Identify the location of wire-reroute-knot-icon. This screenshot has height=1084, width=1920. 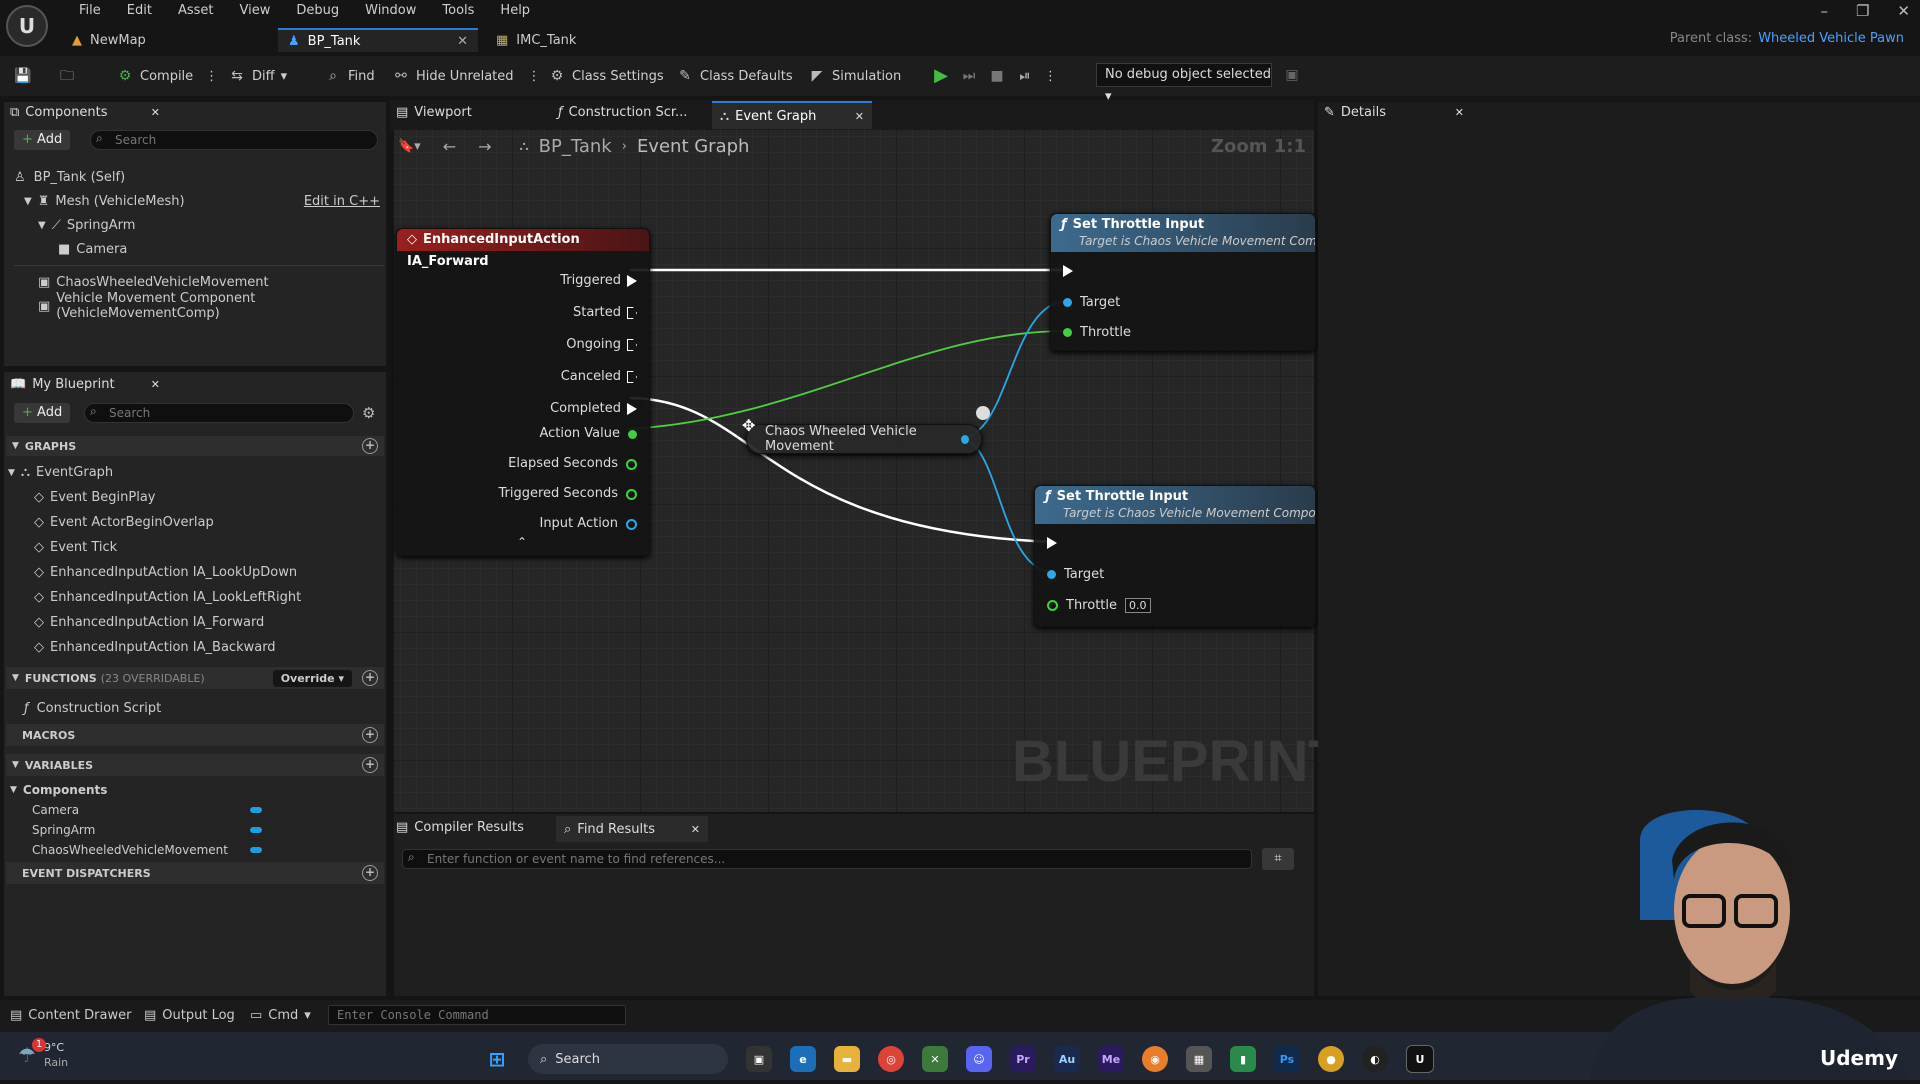
(983, 413).